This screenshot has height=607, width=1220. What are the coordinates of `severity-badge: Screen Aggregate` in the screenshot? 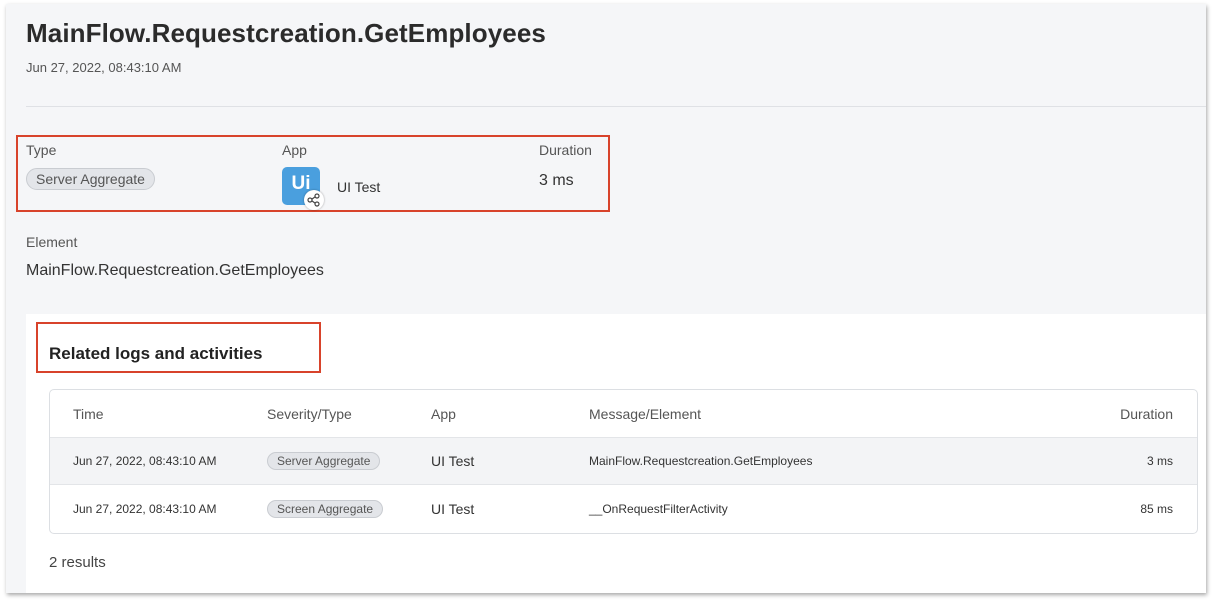 It's located at (325, 509).